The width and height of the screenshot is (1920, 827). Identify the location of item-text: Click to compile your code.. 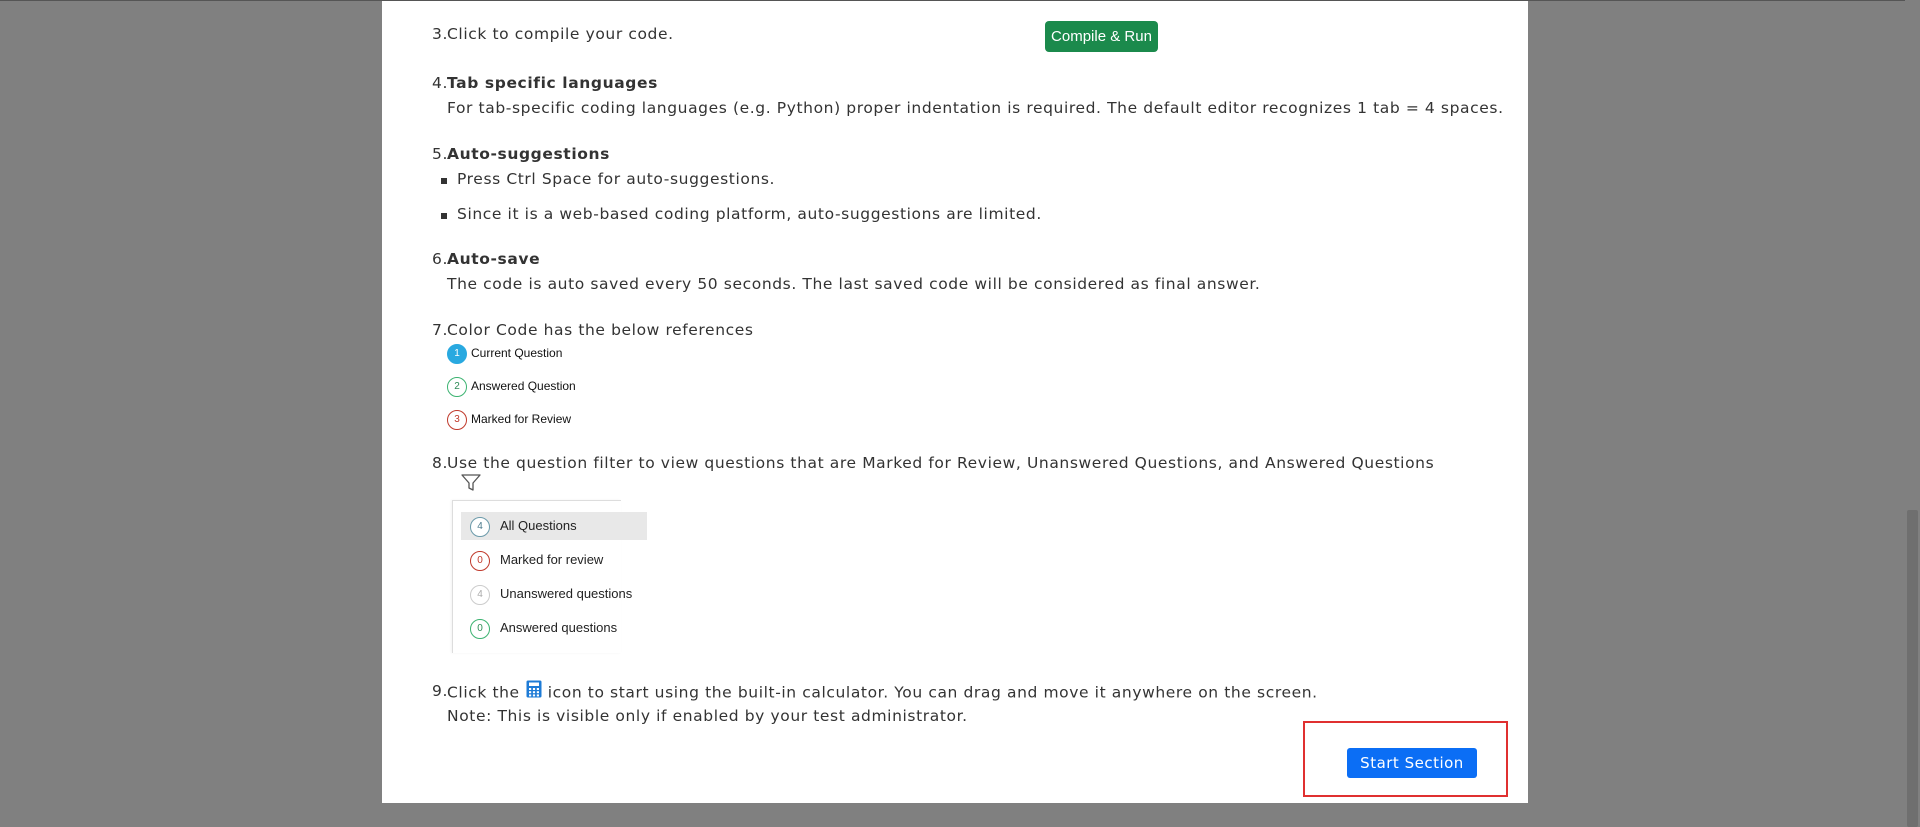
(560, 34).